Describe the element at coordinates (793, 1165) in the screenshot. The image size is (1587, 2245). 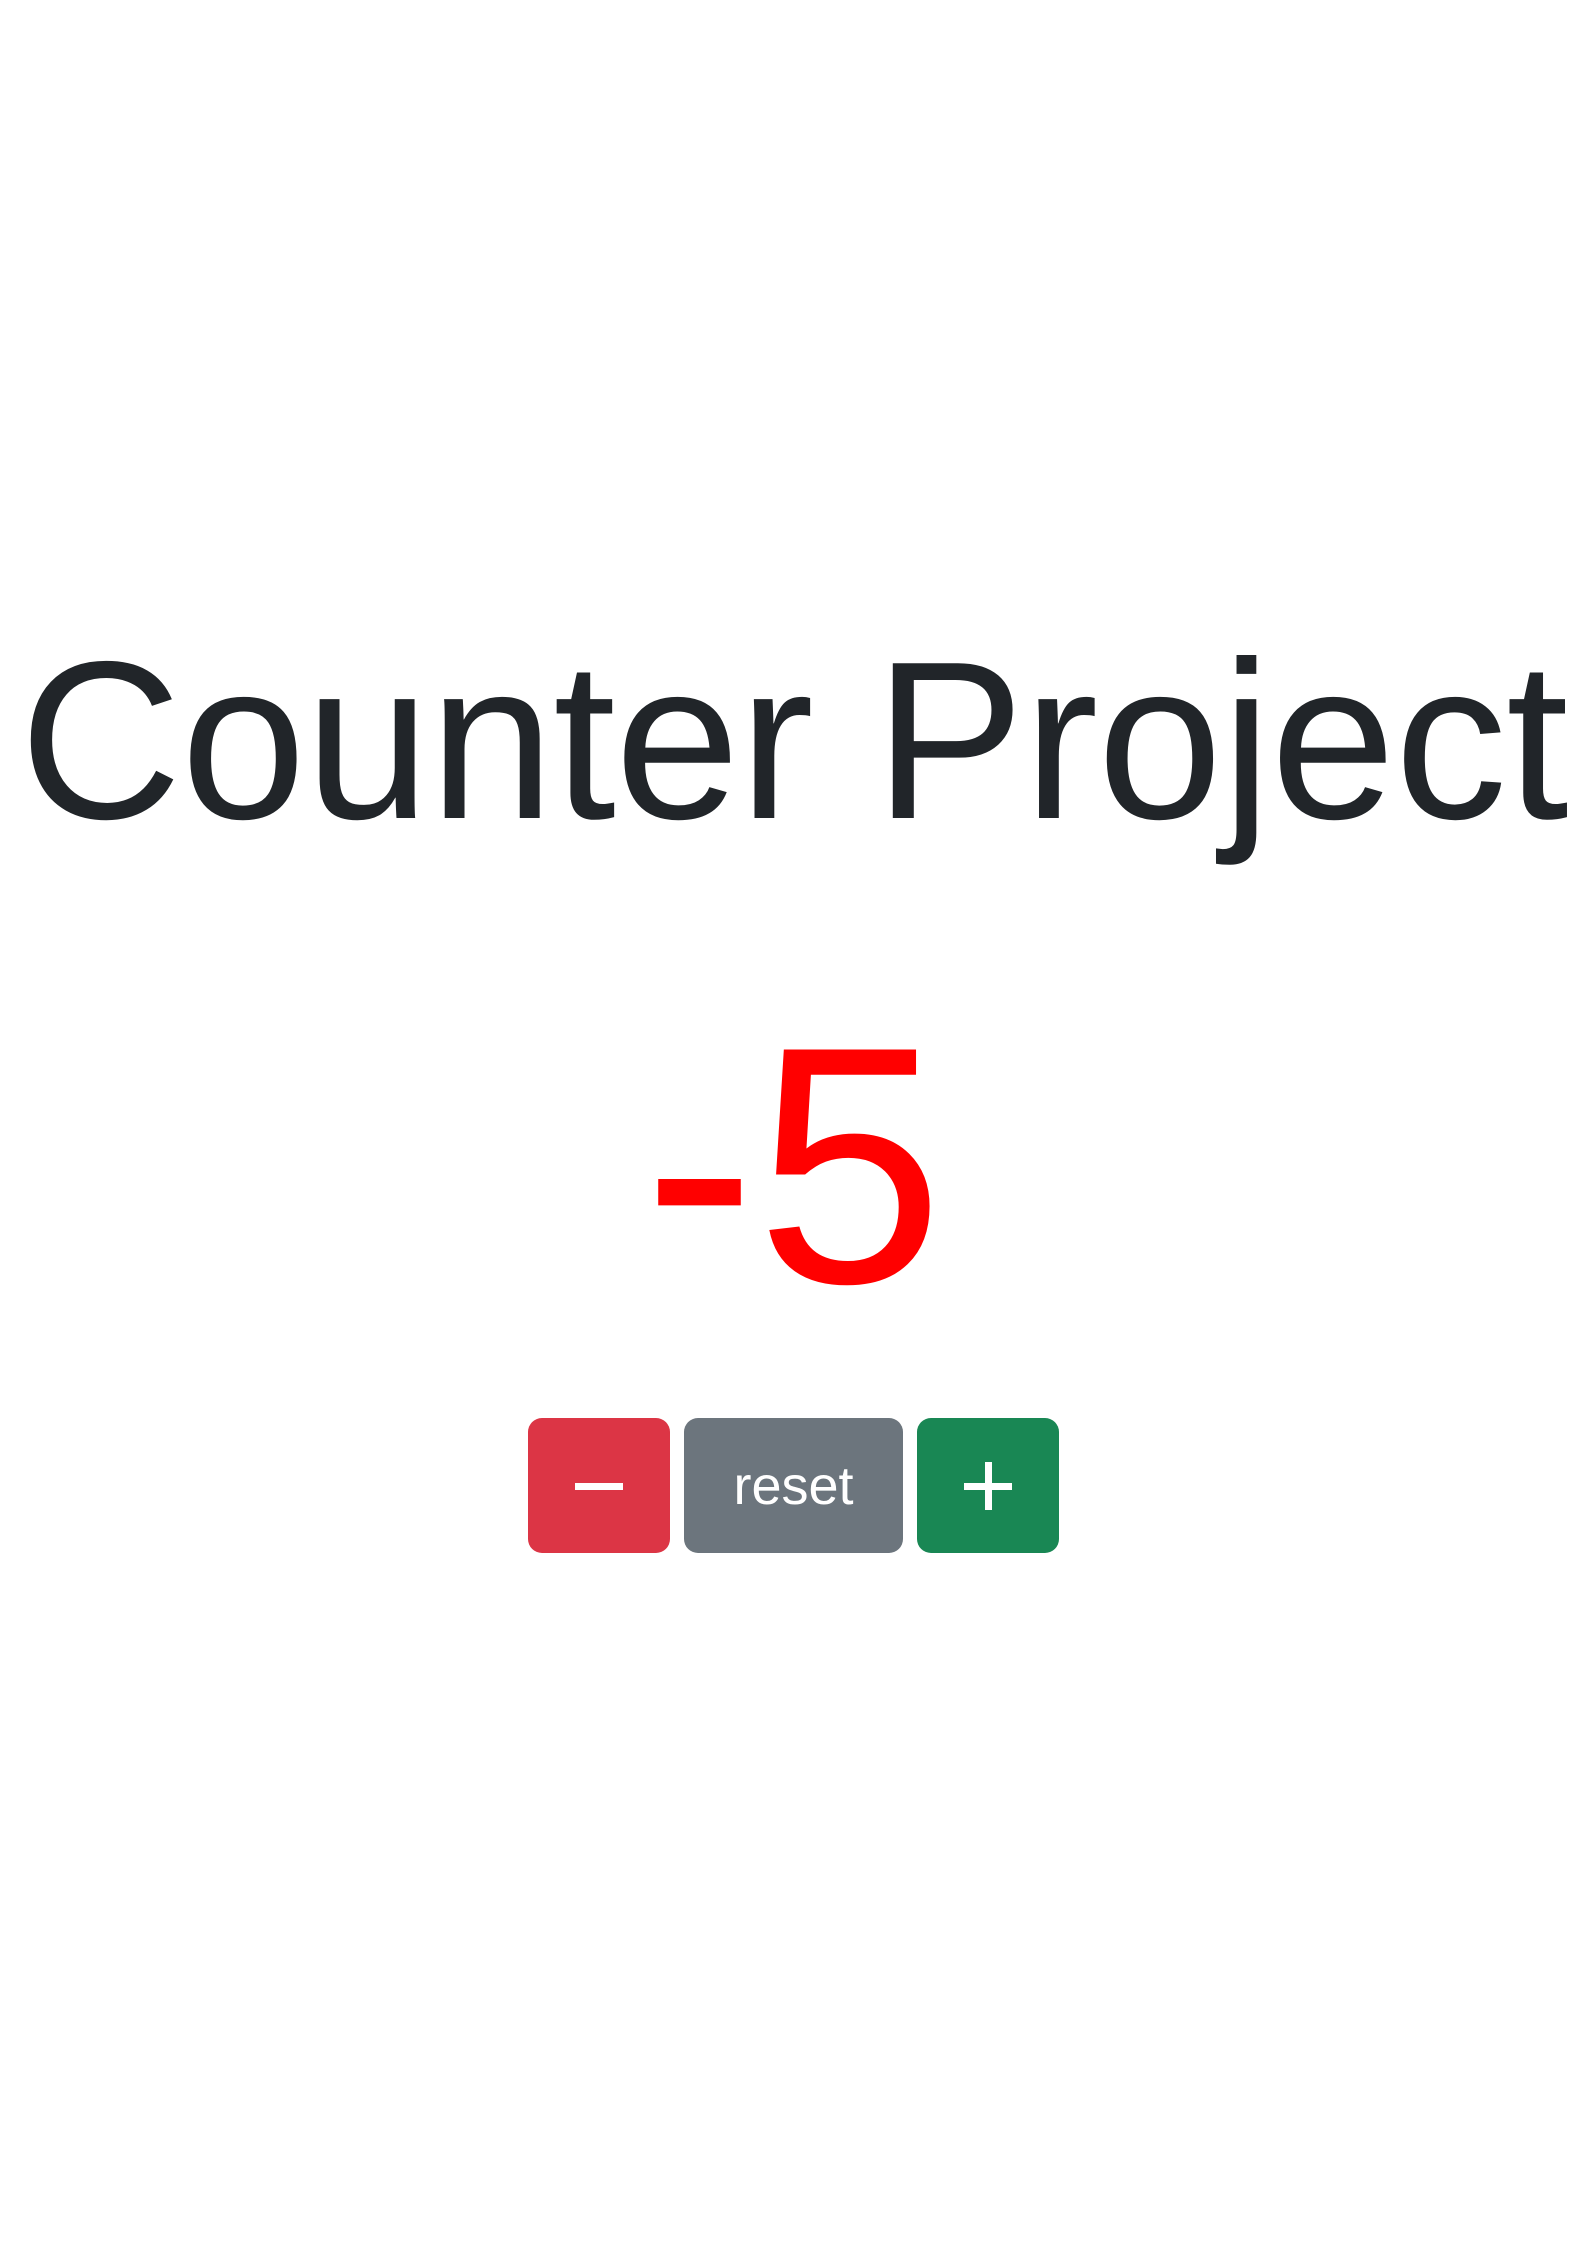
I see `counter-value: -5` at that location.